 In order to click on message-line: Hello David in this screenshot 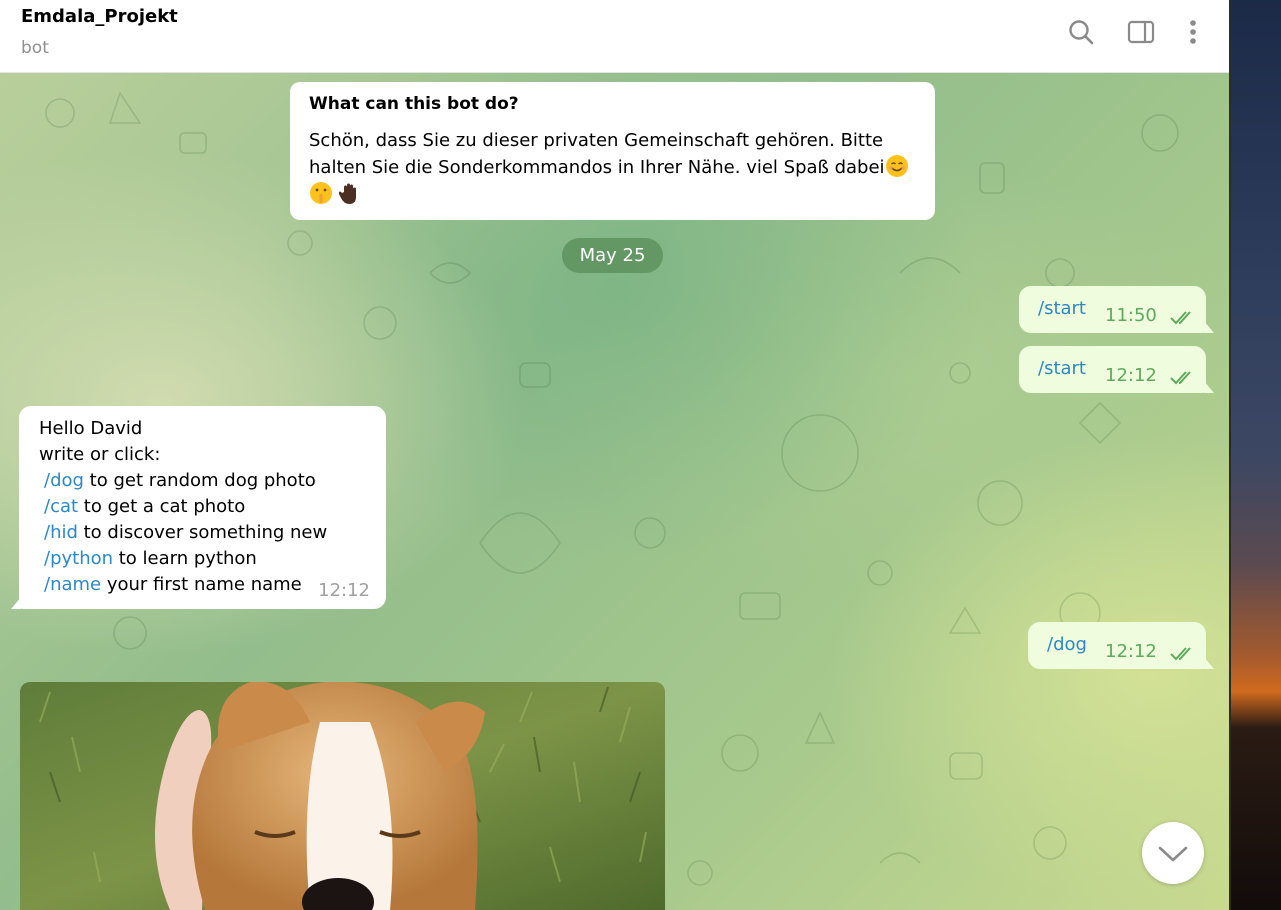, I will do `click(91, 428)`.